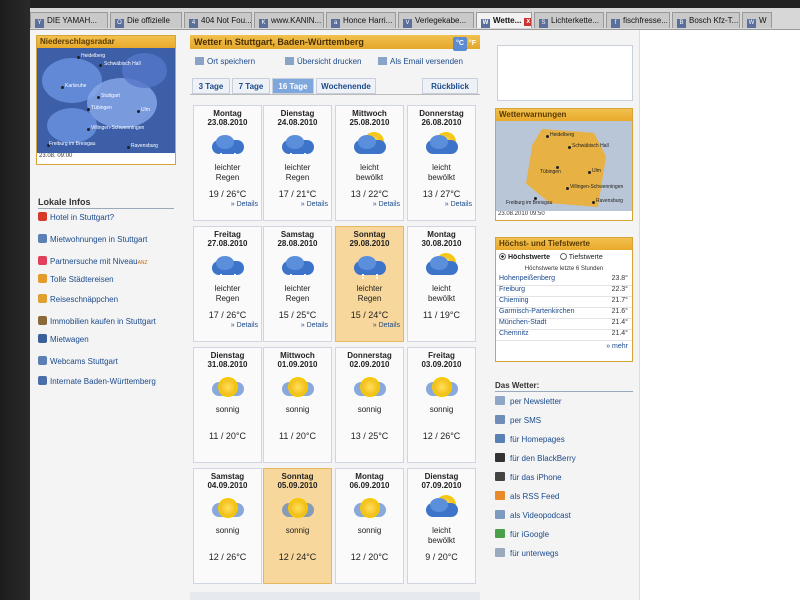 Image resolution: width=800 pixels, height=600 pixels. Describe the element at coordinates (450, 86) in the screenshot. I see `tab-rueckblick: Rückblick` at that location.